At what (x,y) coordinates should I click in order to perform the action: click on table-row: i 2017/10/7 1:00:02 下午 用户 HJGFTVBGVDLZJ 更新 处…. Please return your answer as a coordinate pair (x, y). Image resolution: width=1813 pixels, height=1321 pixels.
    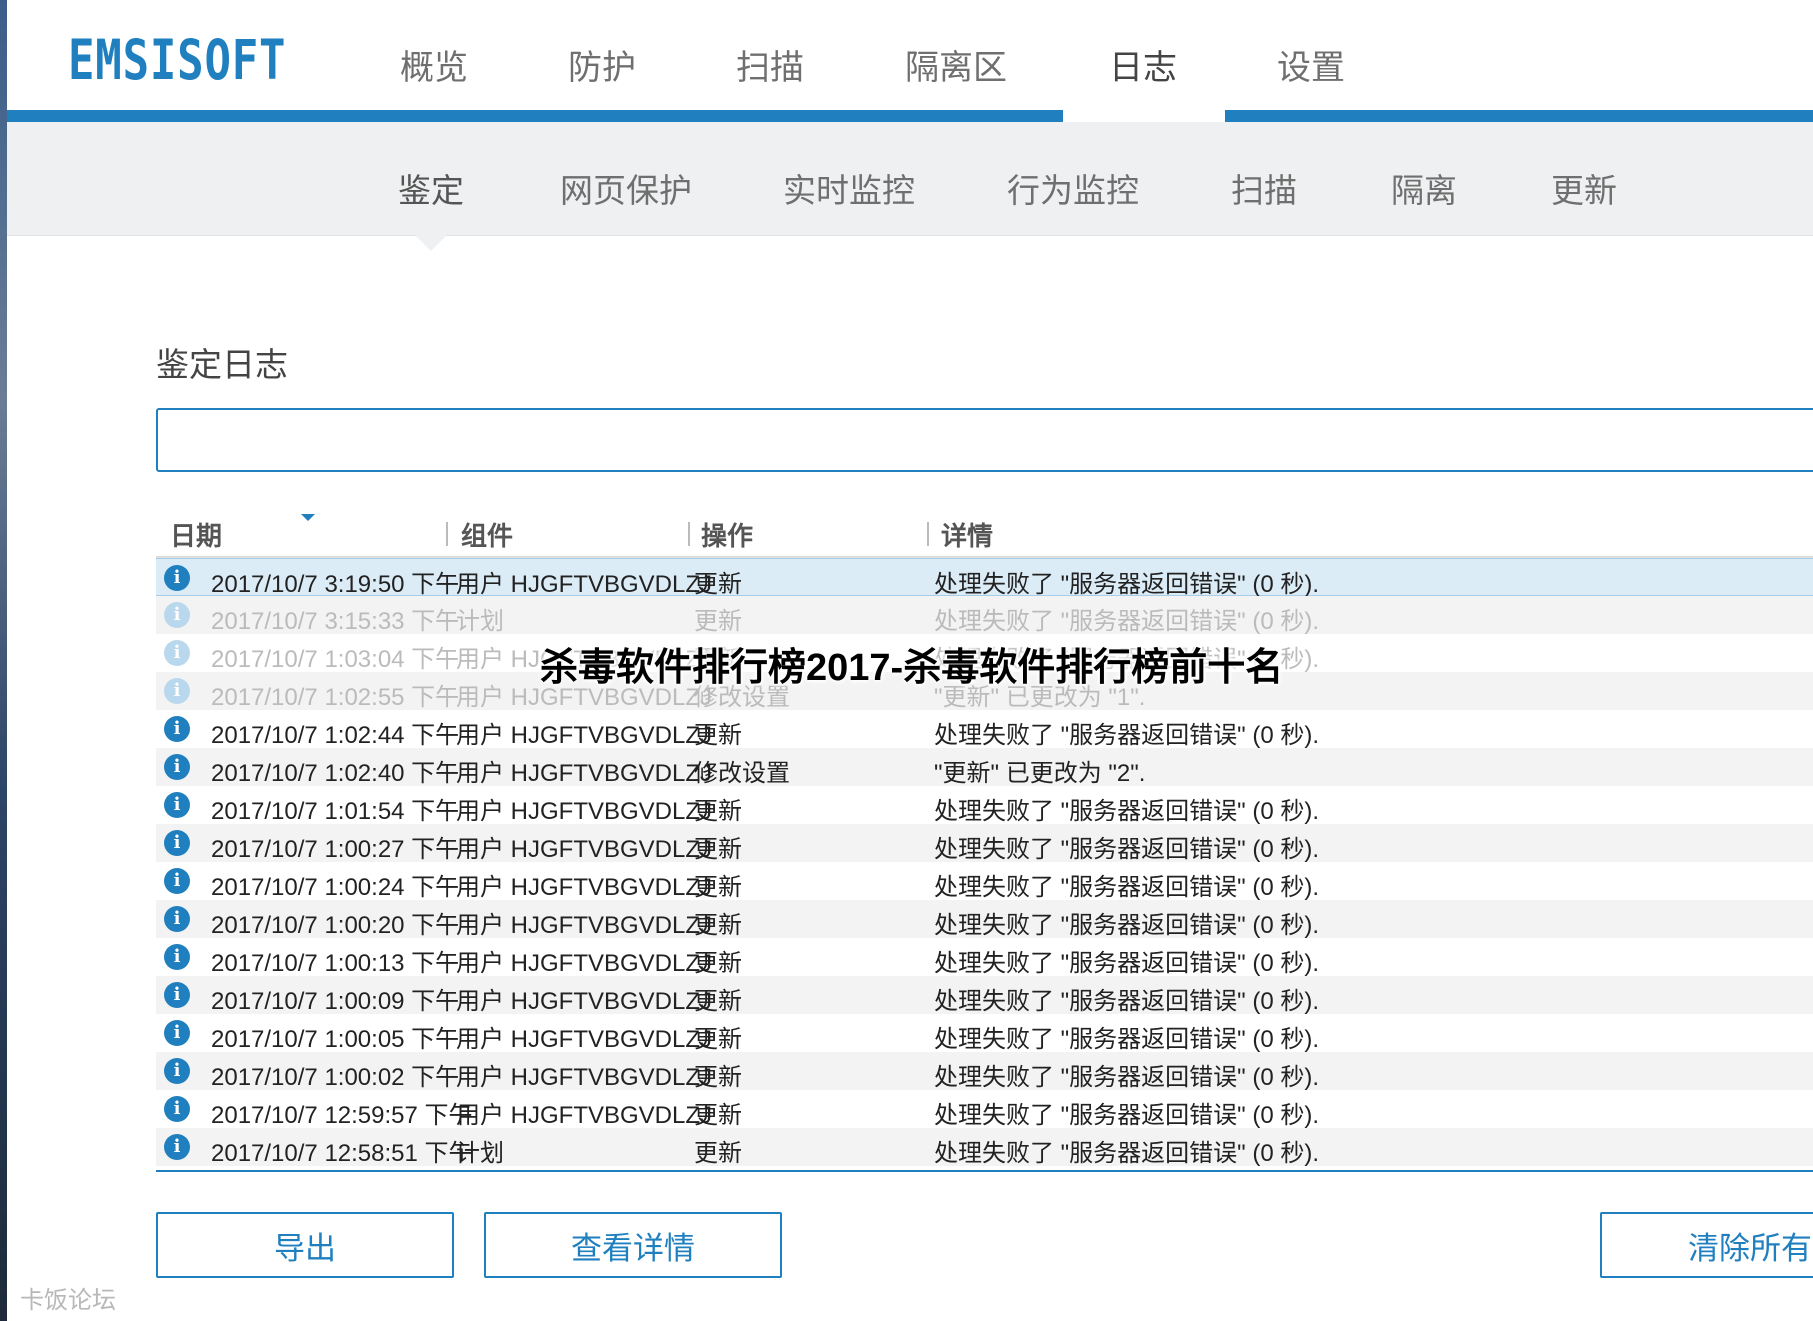
    Looking at the image, I should click on (984, 1071).